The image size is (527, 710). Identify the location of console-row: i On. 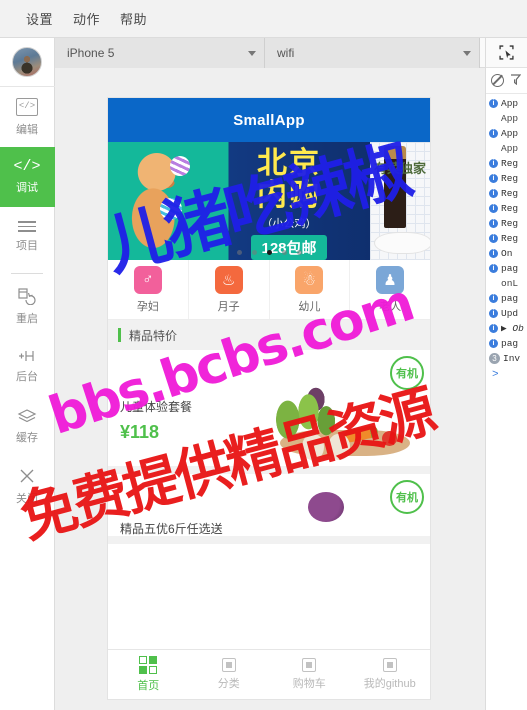
(506, 253).